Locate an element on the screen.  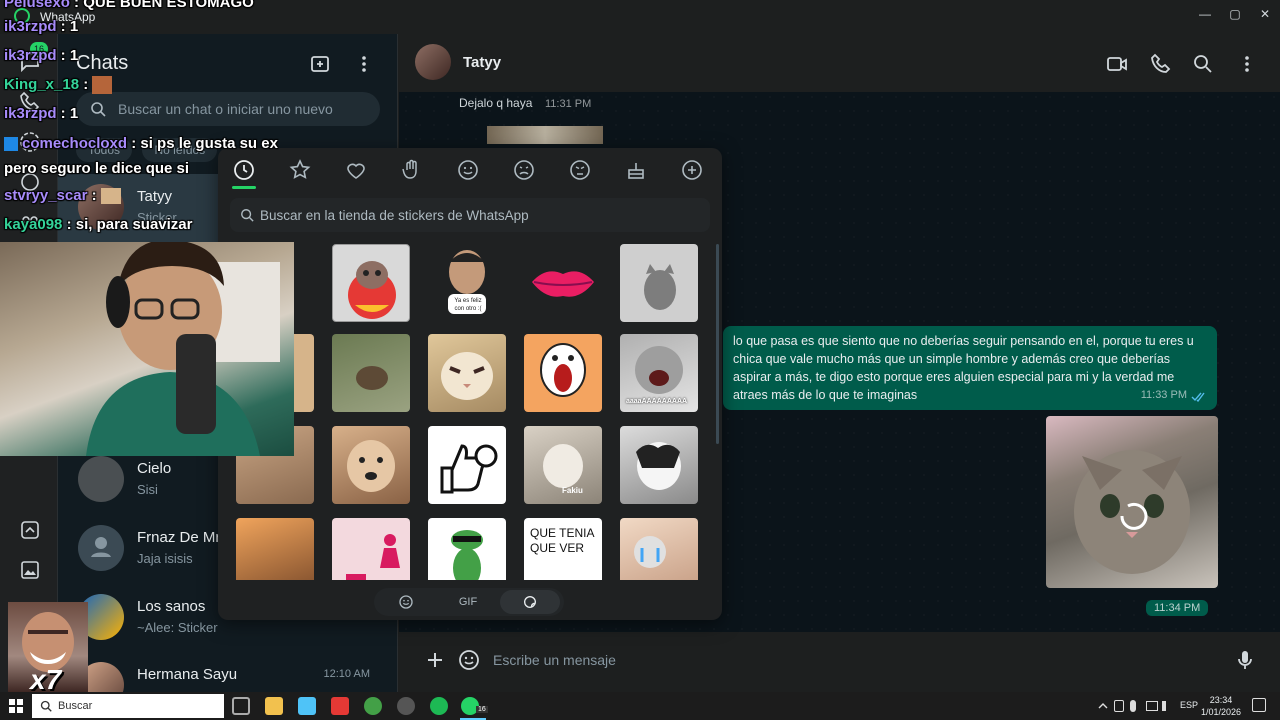
crying-cat-sticker-icon is located at coordinates (658, 466).